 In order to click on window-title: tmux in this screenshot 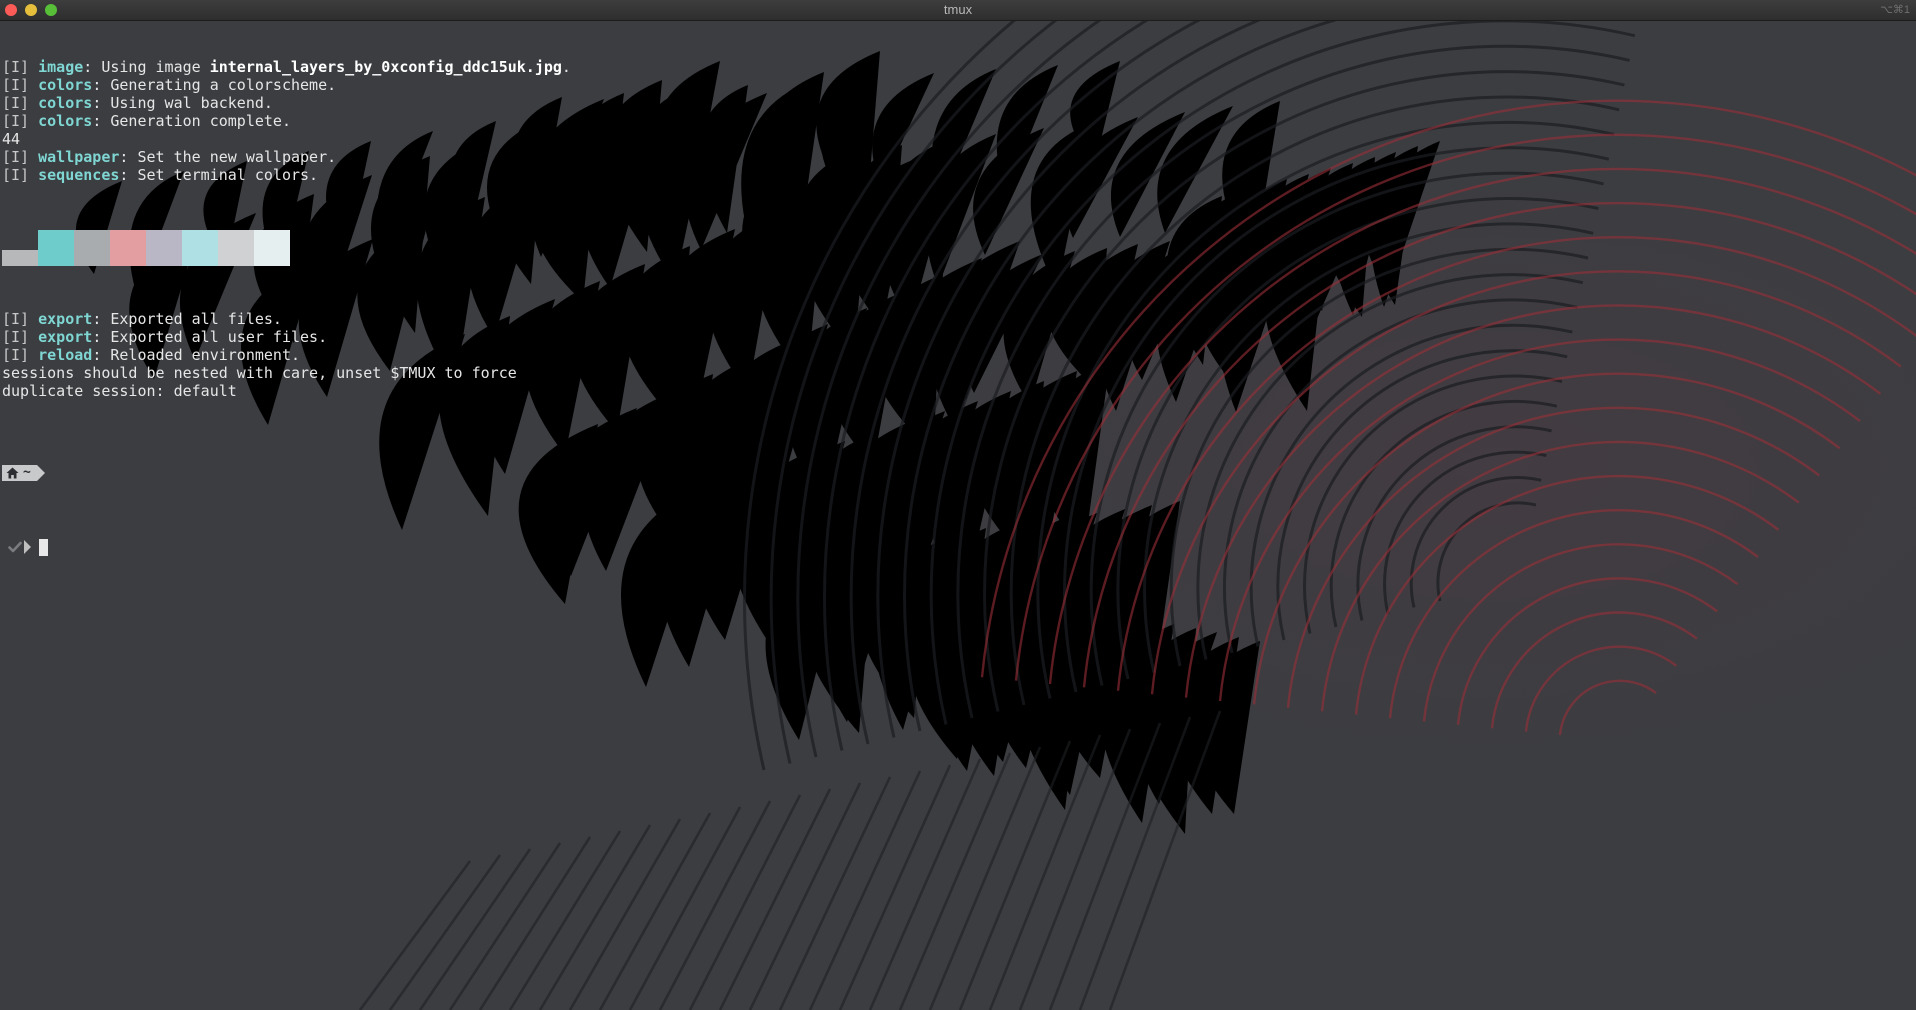, I will do `click(958, 9)`.